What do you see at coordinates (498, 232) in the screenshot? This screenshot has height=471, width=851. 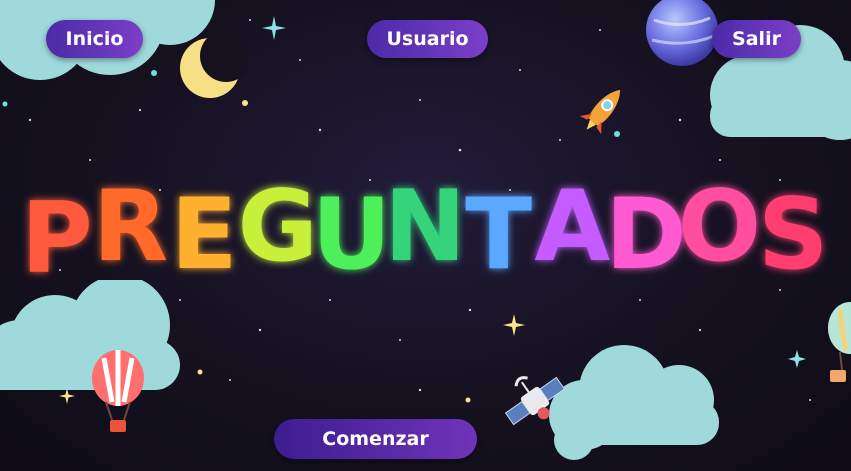 I see `title-letter: T` at bounding box center [498, 232].